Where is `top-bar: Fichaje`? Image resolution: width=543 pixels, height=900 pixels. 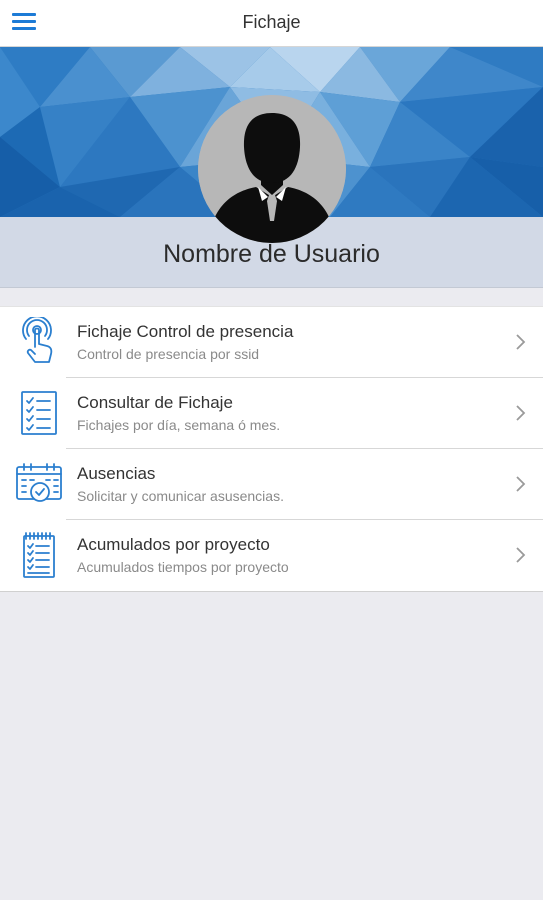
top-bar: Fichaje is located at coordinates (271, 23).